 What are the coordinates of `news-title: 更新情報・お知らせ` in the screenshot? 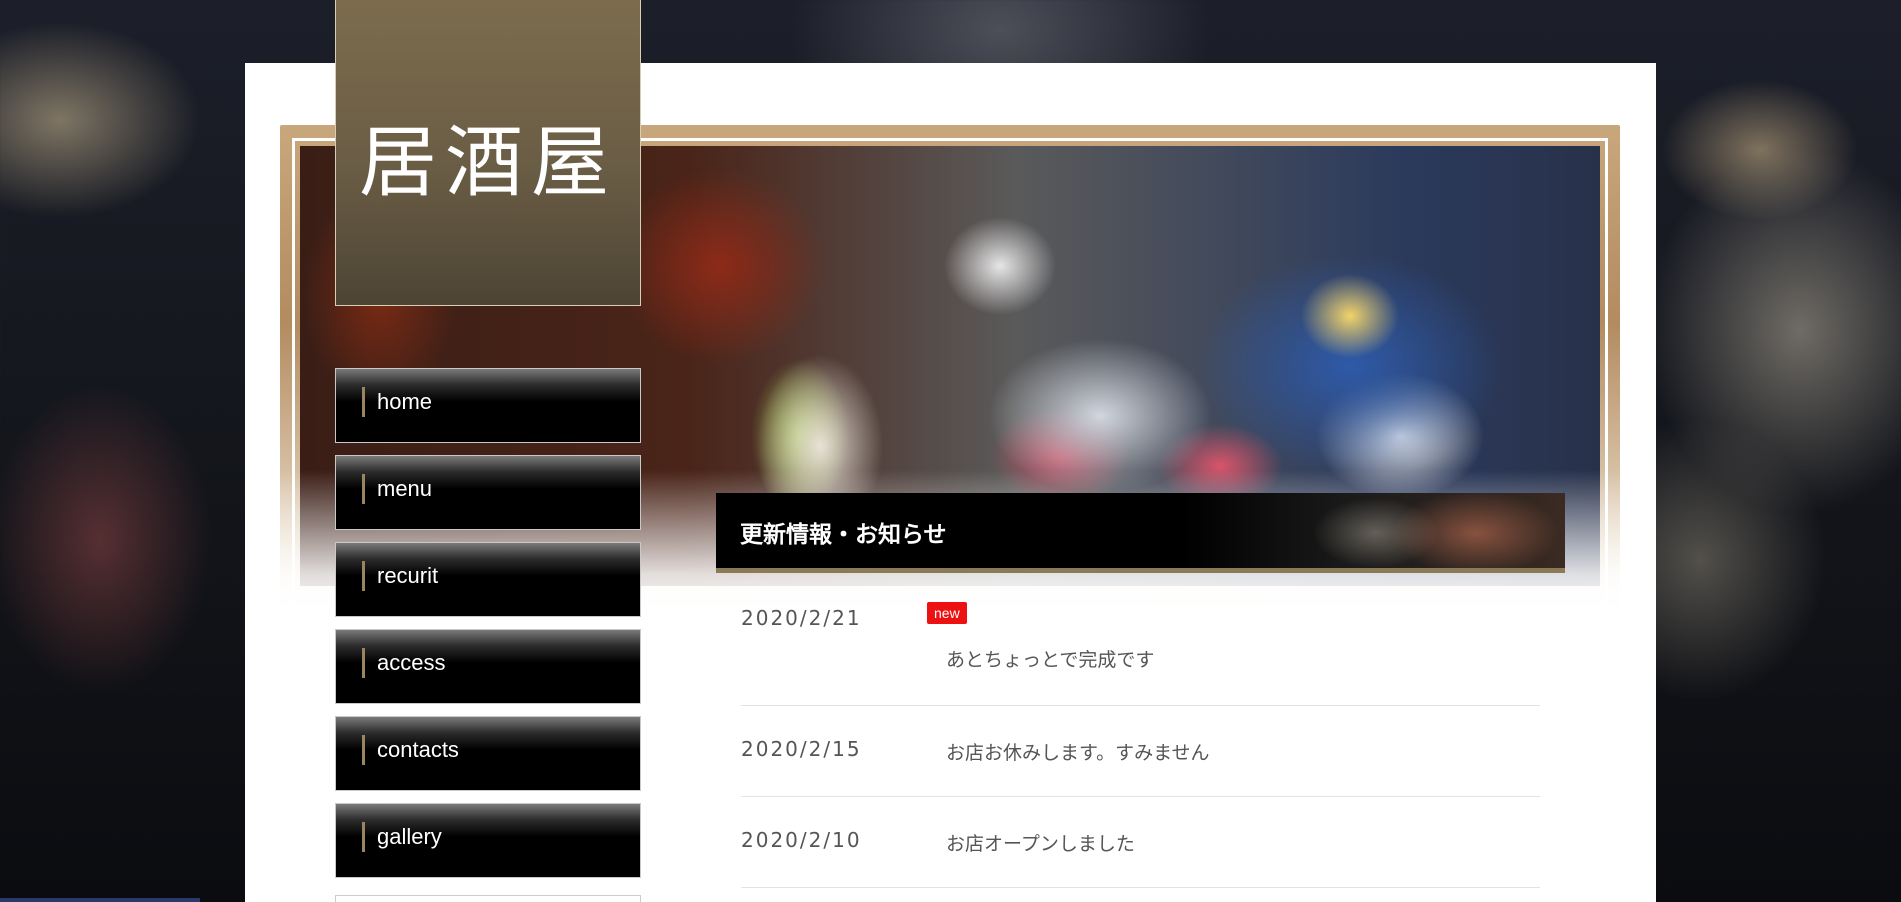 It's located at (843, 535).